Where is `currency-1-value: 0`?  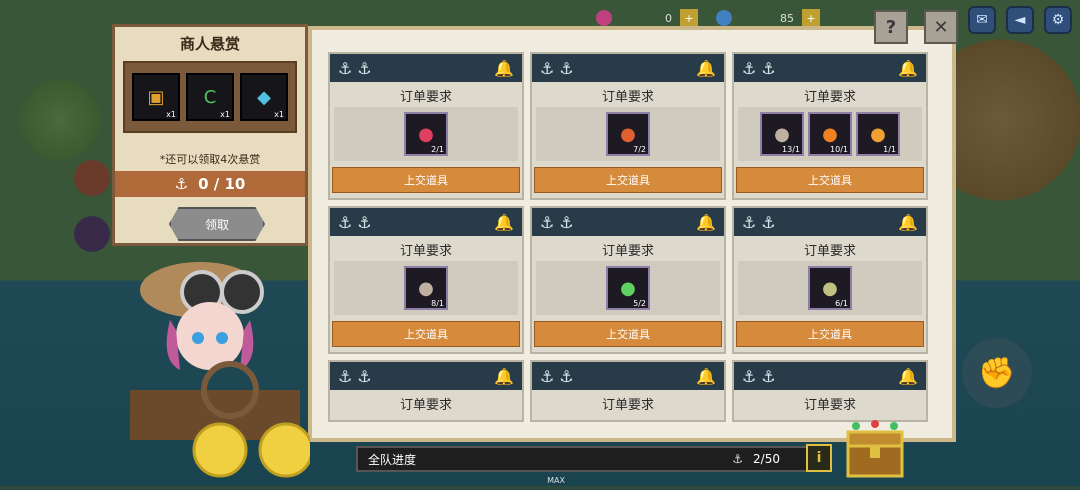
currency-1-value: 0 is located at coordinates (668, 18).